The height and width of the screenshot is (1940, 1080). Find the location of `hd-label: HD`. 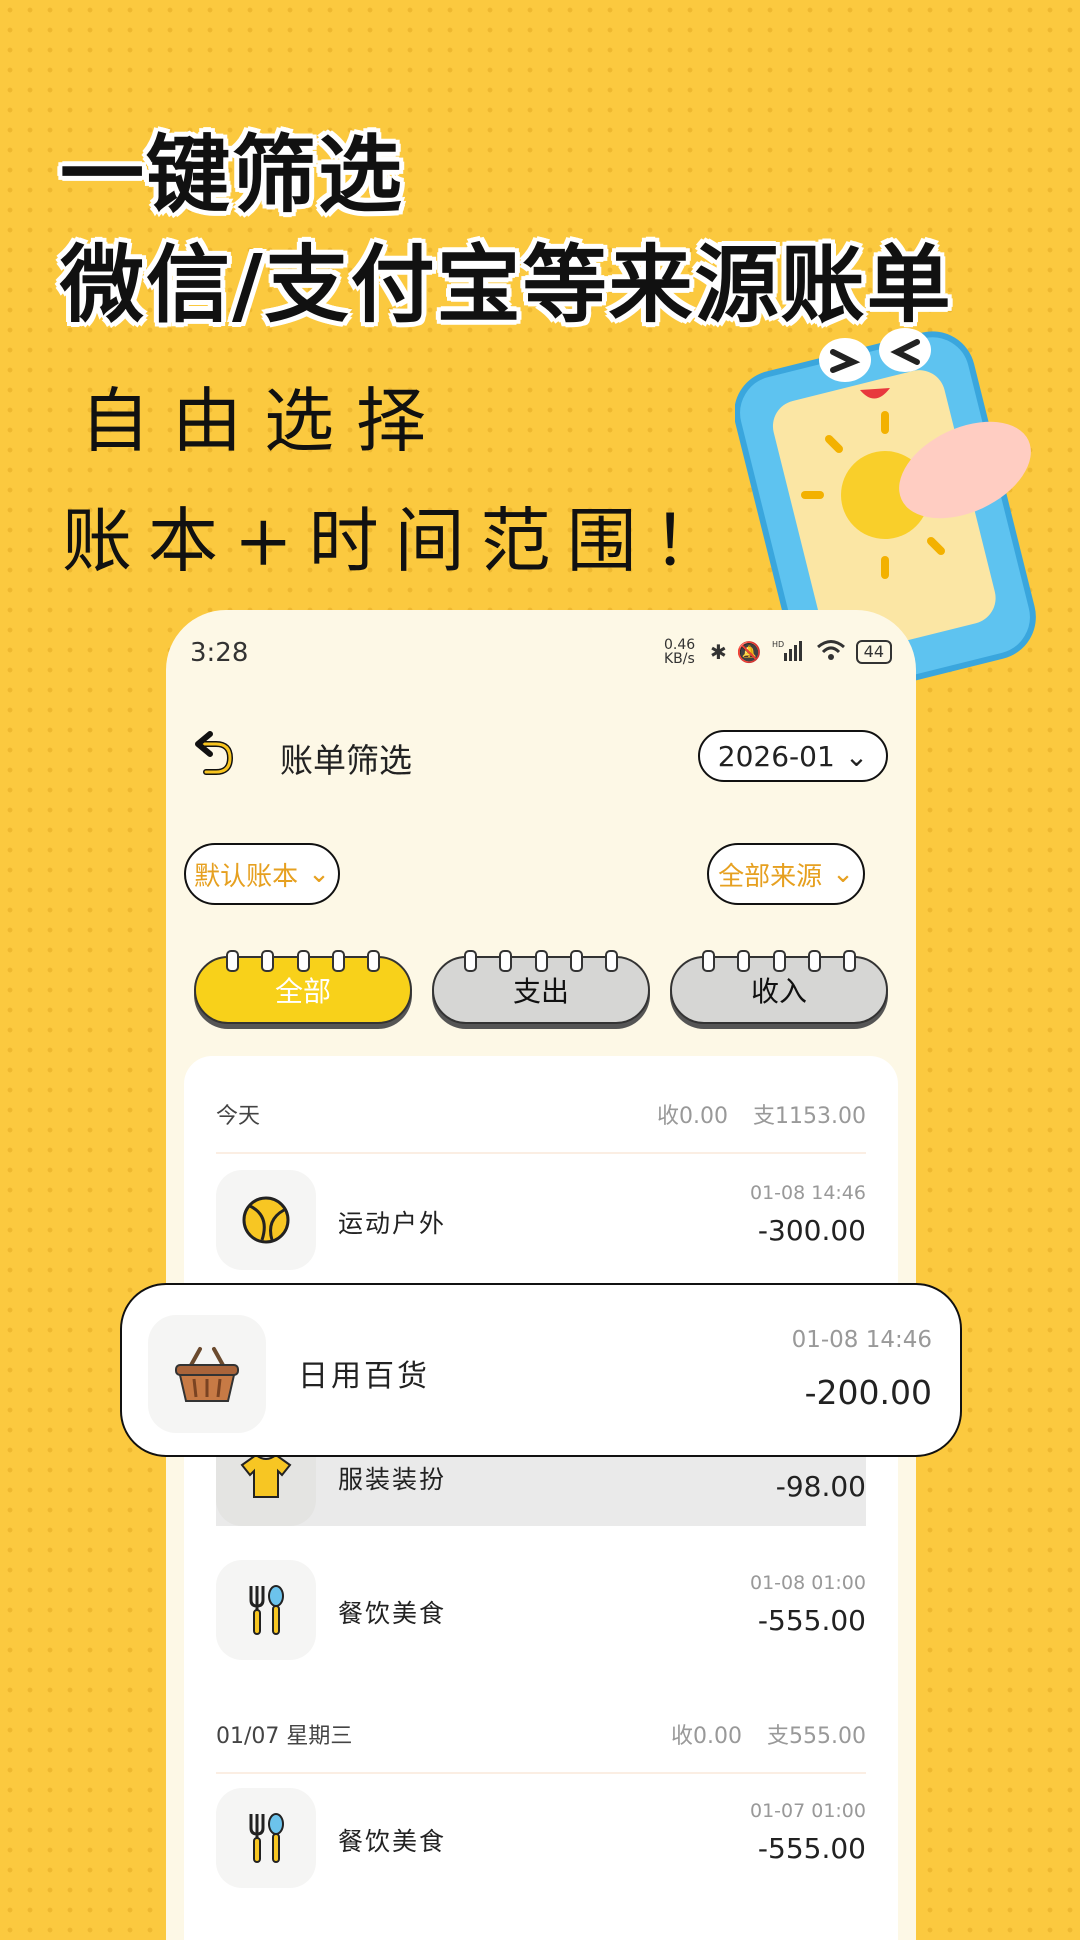

hd-label: HD is located at coordinates (778, 644).